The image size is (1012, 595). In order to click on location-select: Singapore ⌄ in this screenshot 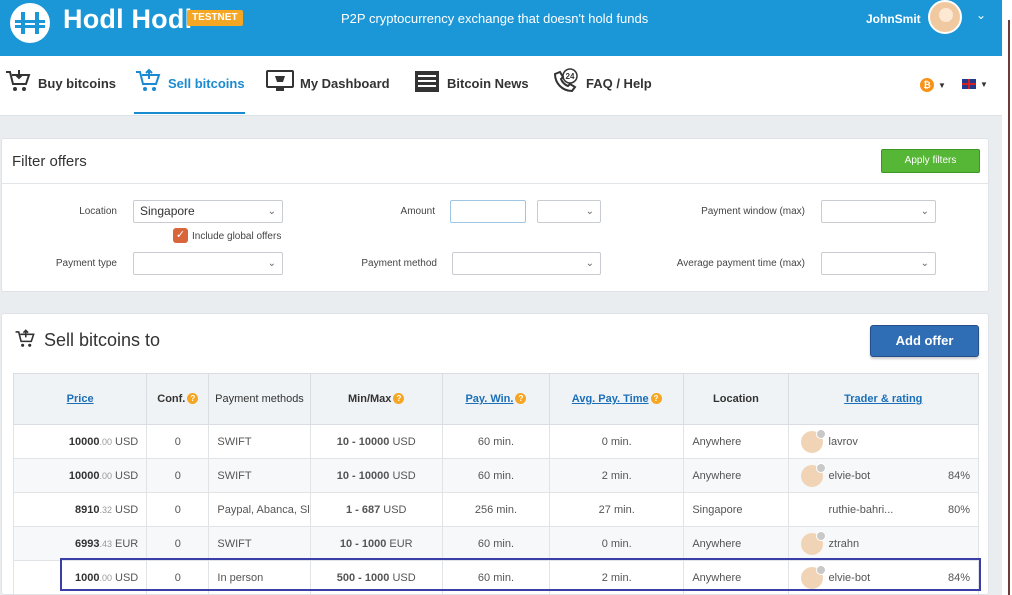, I will do `click(208, 211)`.